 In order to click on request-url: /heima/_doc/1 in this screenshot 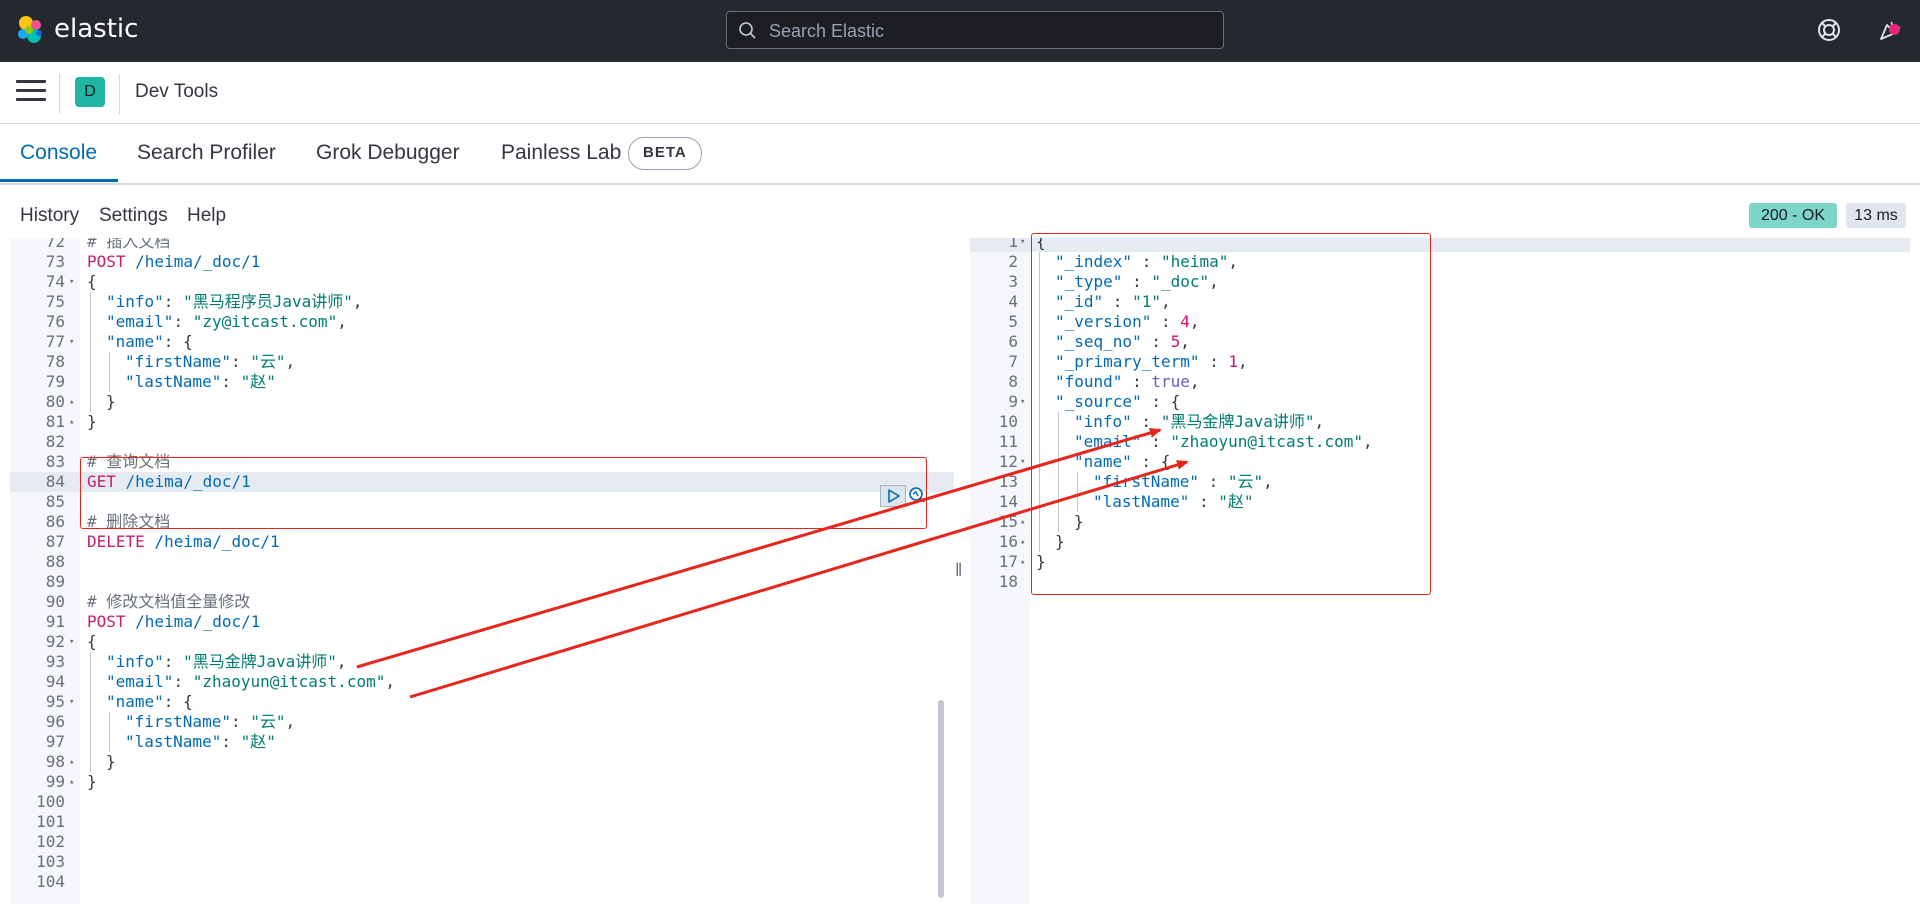, I will do `click(212, 541)`.